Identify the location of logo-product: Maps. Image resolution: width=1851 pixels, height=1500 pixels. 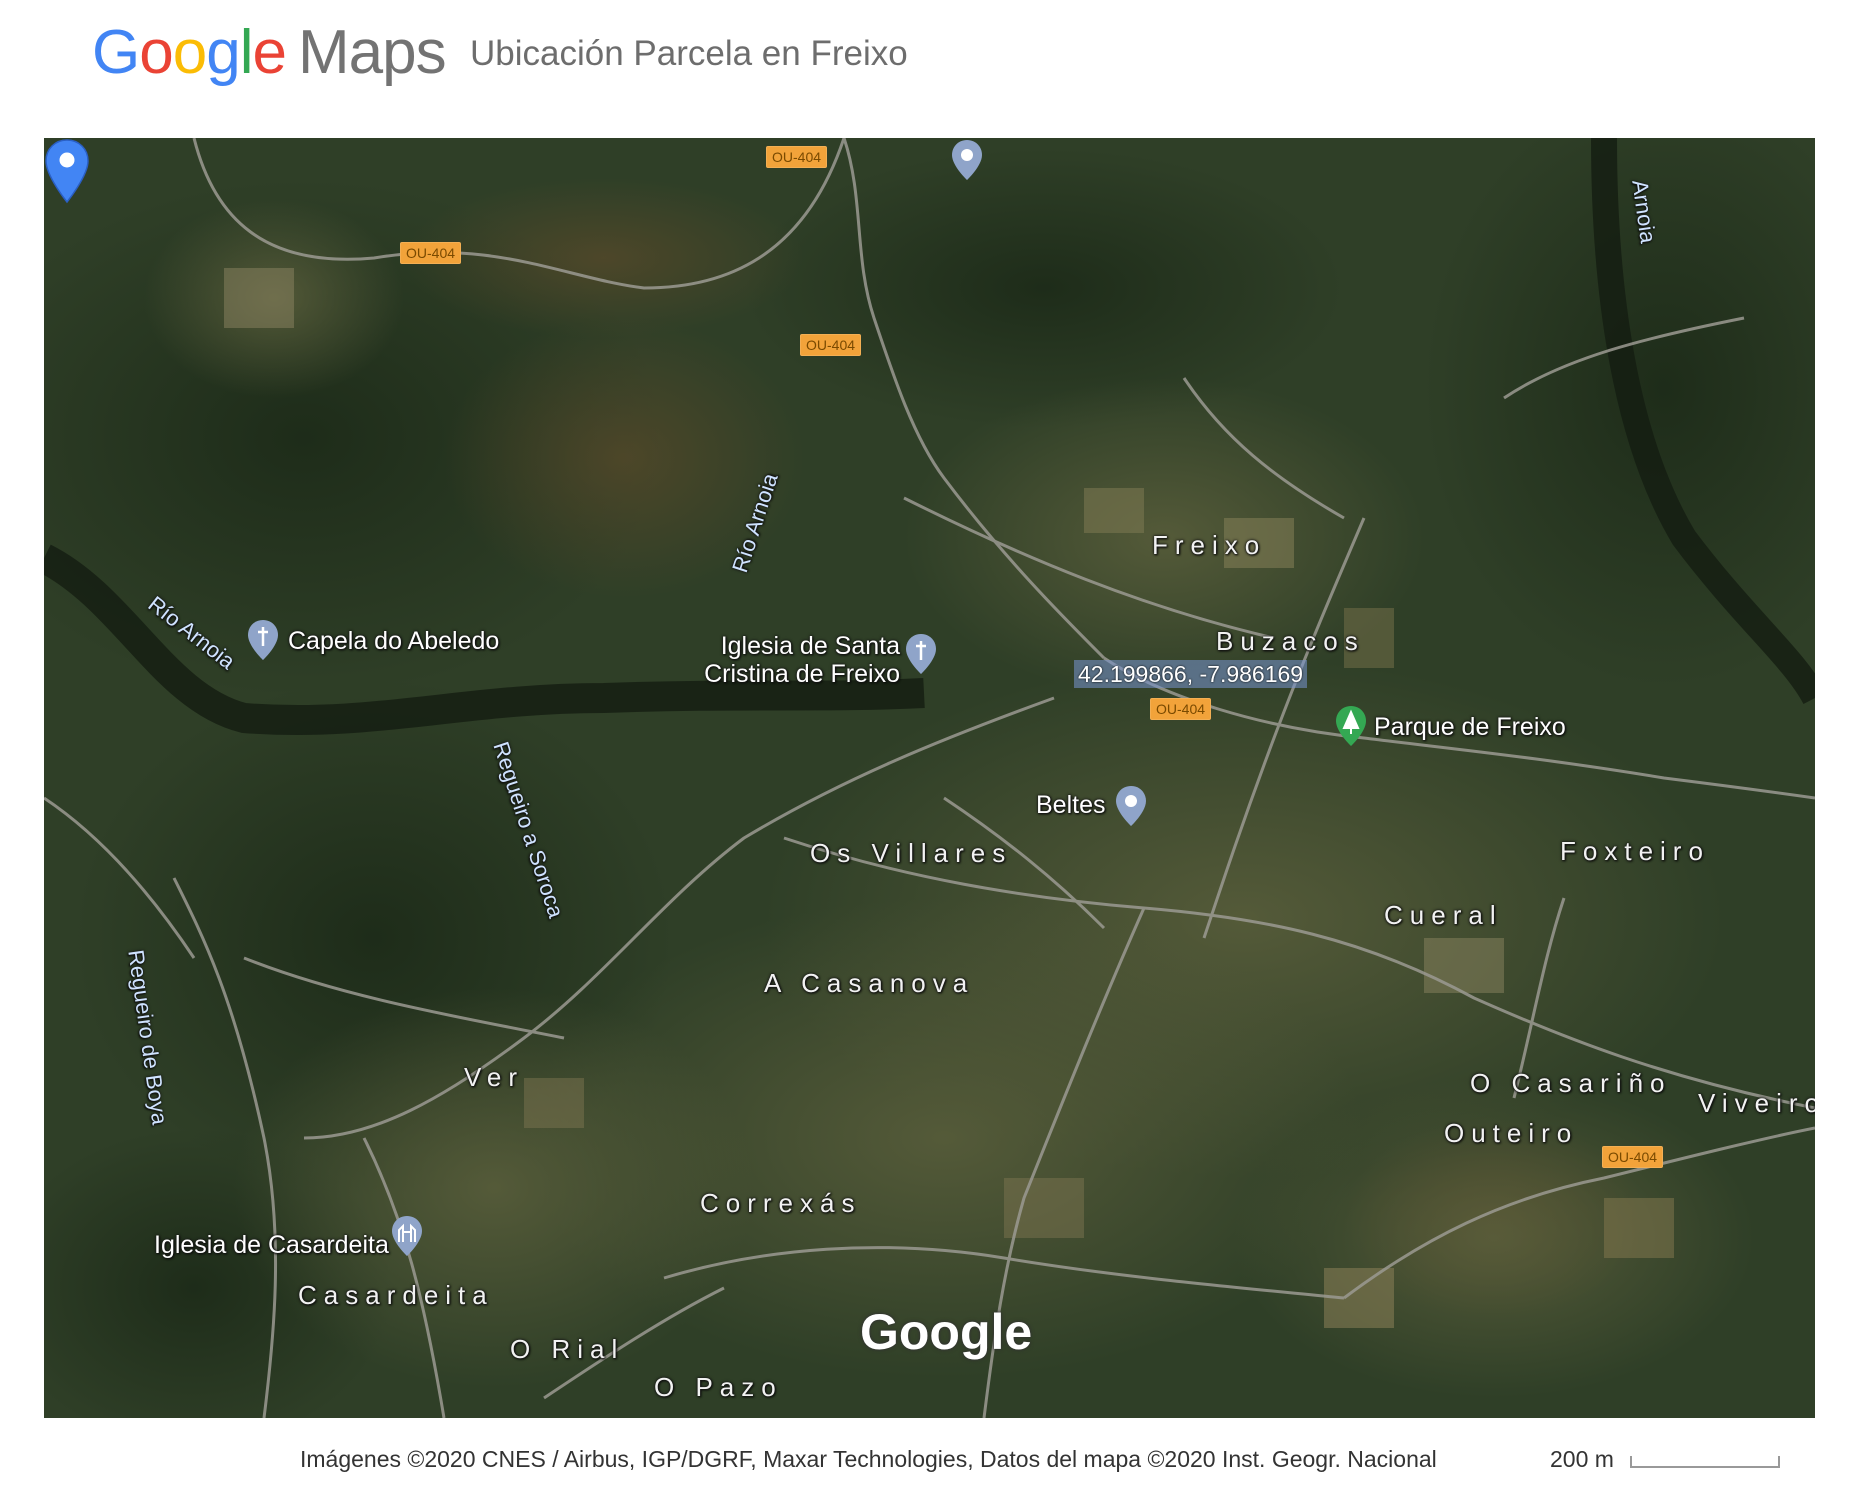
(372, 52).